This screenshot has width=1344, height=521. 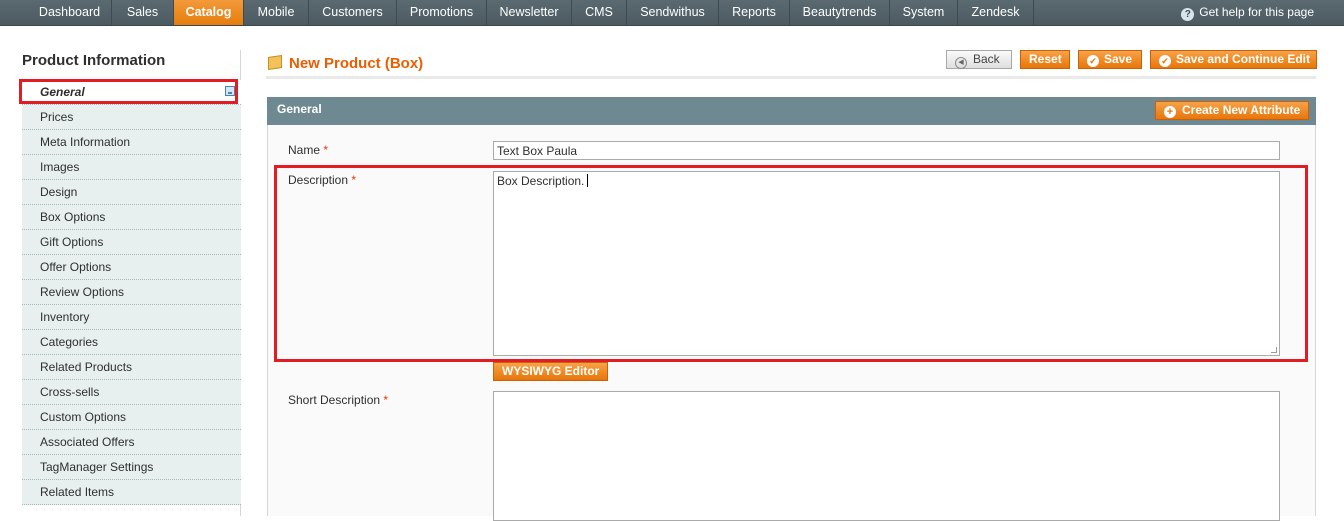 What do you see at coordinates (299, 109) in the screenshot?
I see `fieldset-title: General` at bounding box center [299, 109].